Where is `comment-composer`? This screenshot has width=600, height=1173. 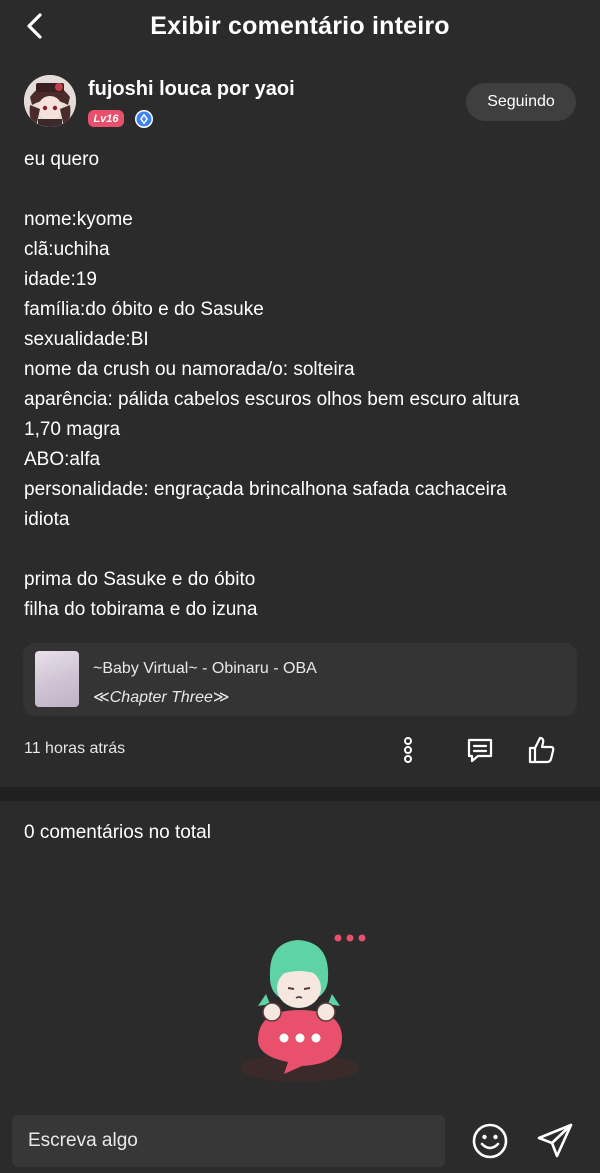 comment-composer is located at coordinates (300, 1138).